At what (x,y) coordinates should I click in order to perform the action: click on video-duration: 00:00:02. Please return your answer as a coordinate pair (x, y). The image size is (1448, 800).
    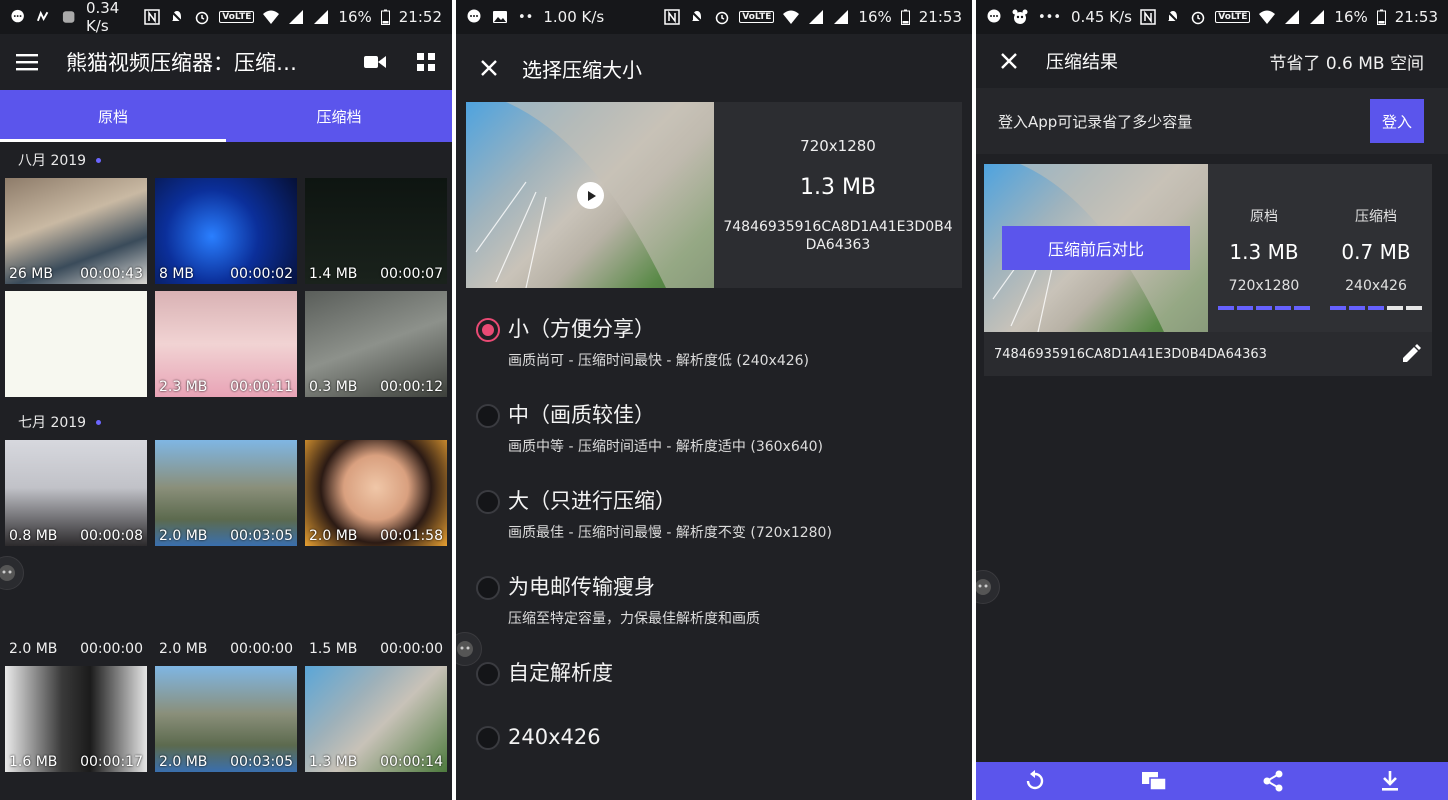
    Looking at the image, I should click on (261, 274).